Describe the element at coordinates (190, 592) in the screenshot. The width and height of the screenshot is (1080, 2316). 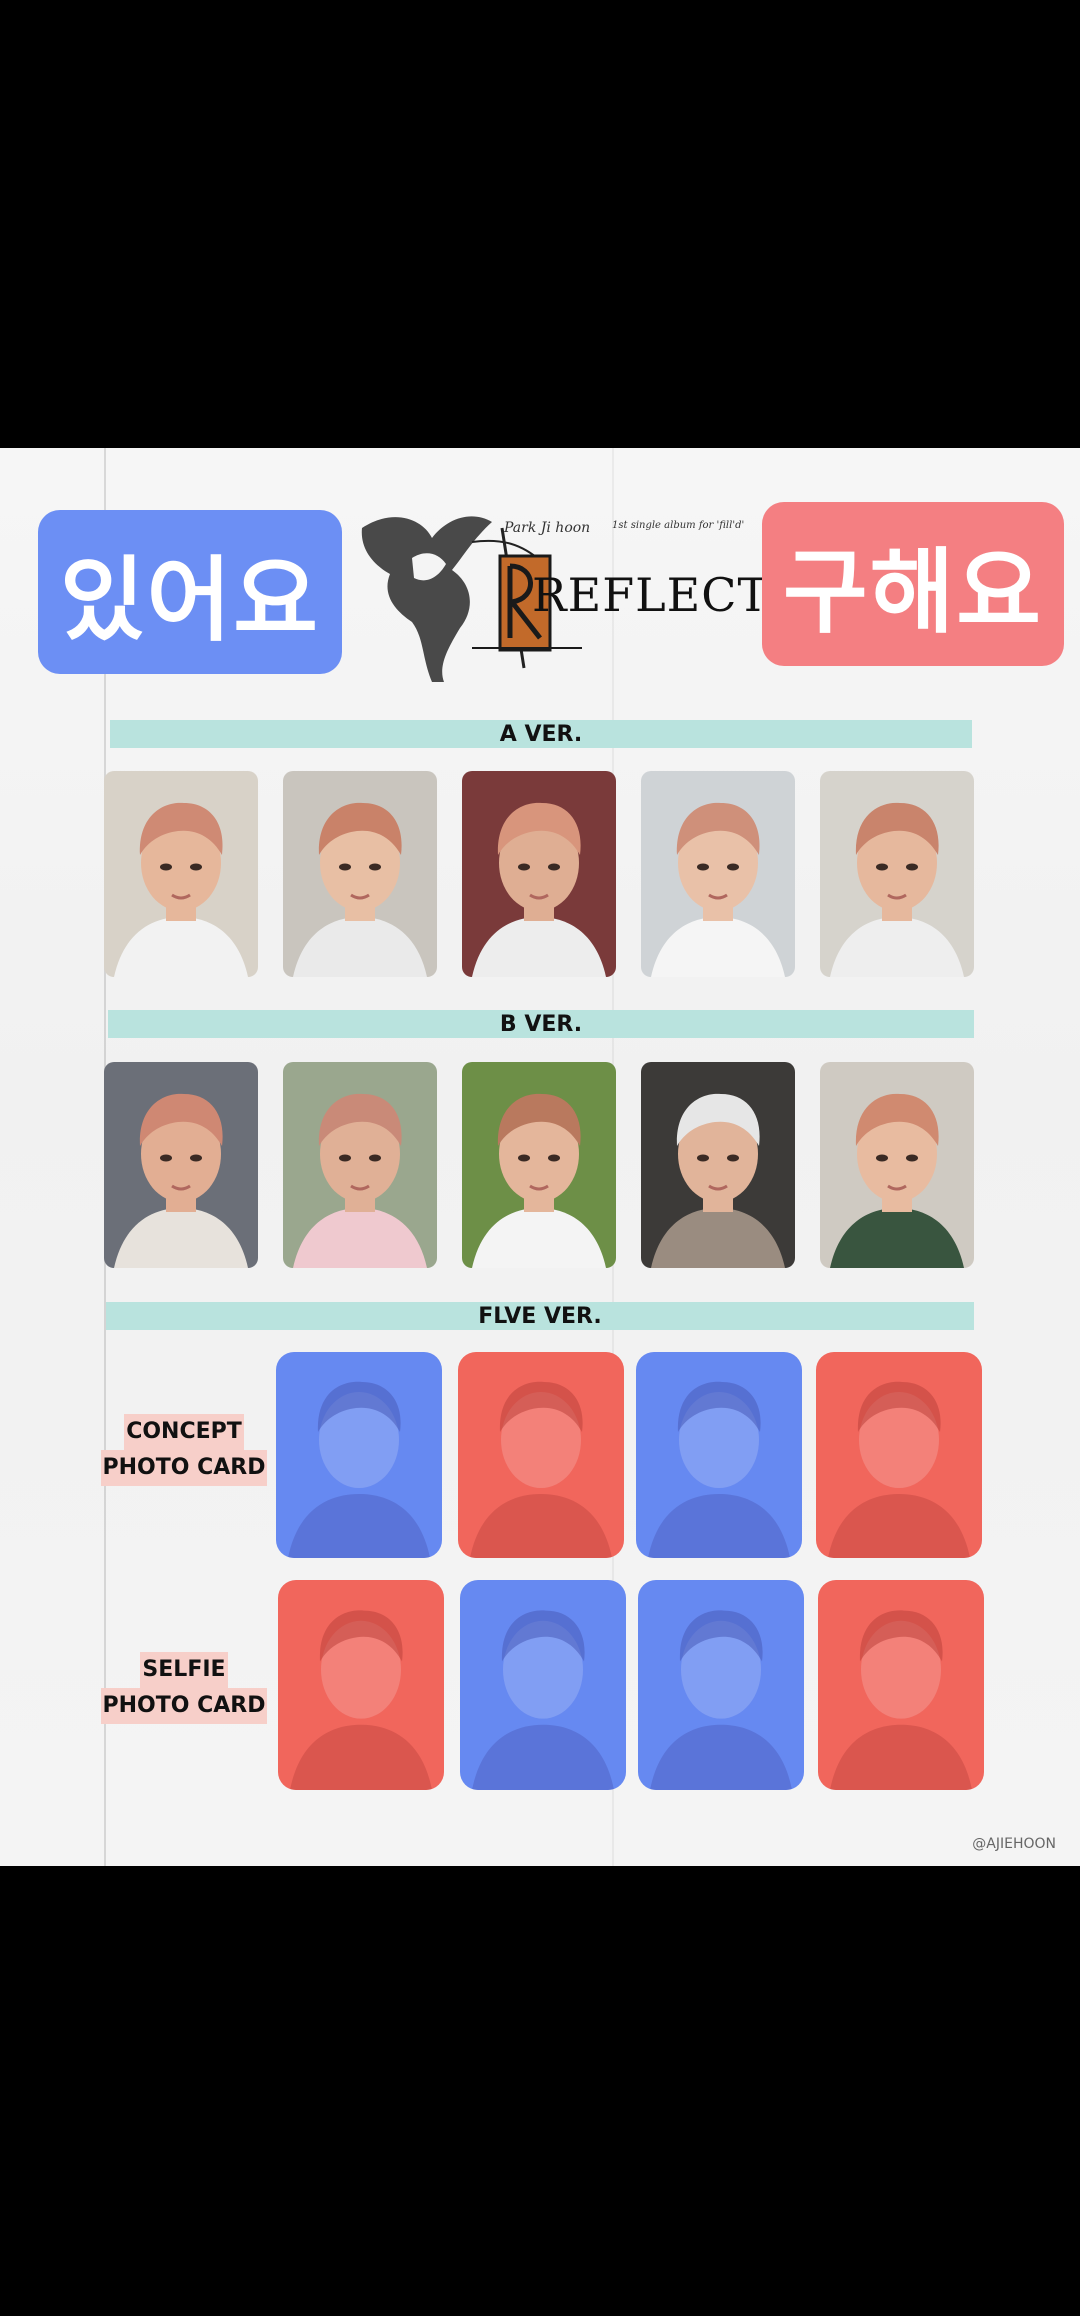
I see `have-tag: 있어요` at that location.